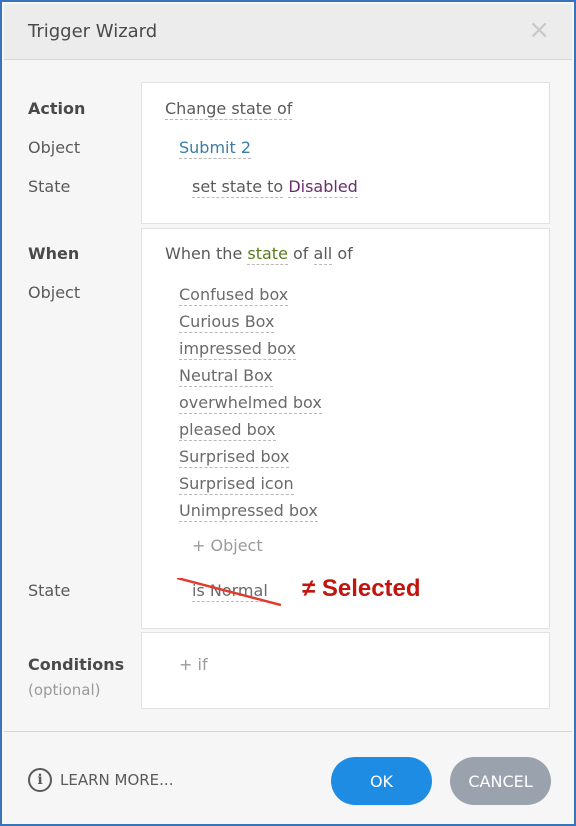  I want to click on cancel-button: CANCEL, so click(500, 781).